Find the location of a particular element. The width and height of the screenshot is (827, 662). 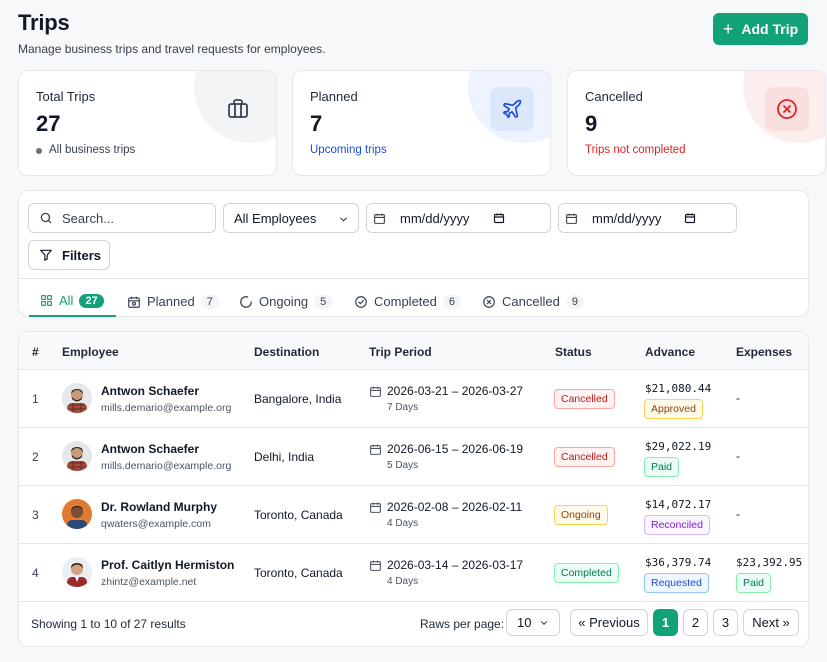

advance-amount: $29,022.19 is located at coordinates (678, 446).